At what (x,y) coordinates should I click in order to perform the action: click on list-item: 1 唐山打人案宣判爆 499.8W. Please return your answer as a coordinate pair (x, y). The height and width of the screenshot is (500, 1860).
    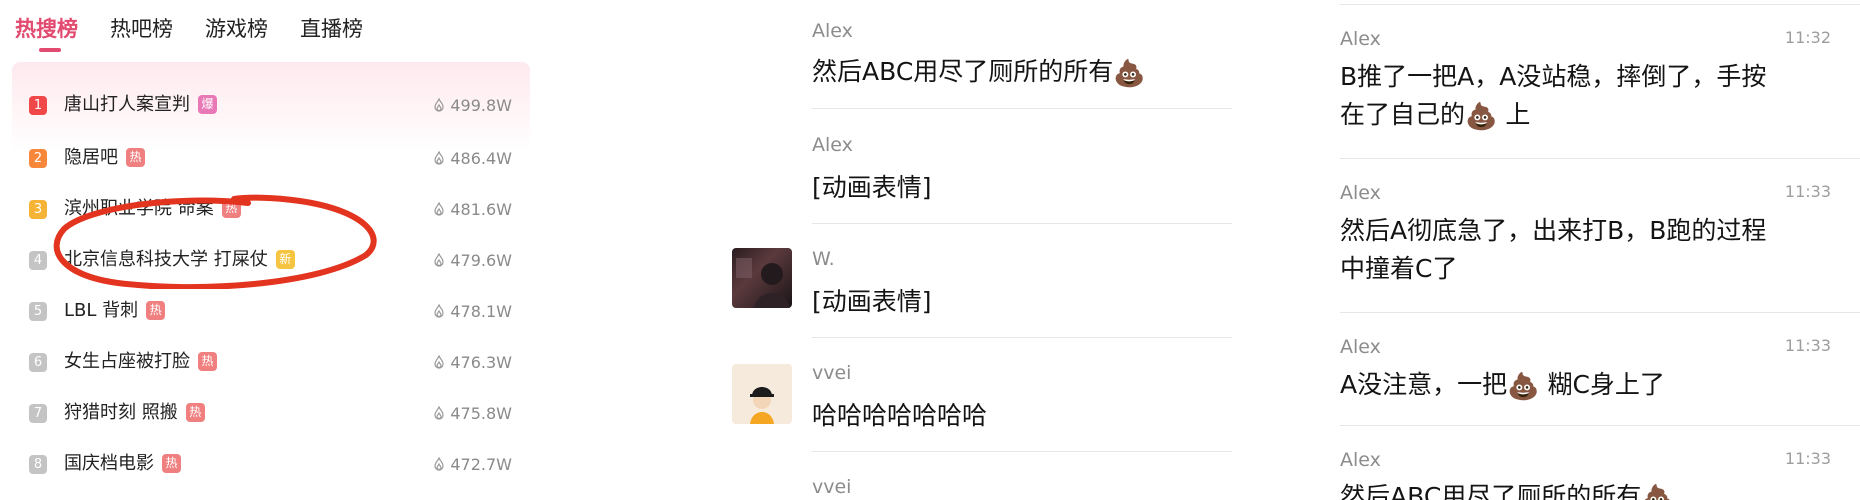
    Looking at the image, I should click on (265, 105).